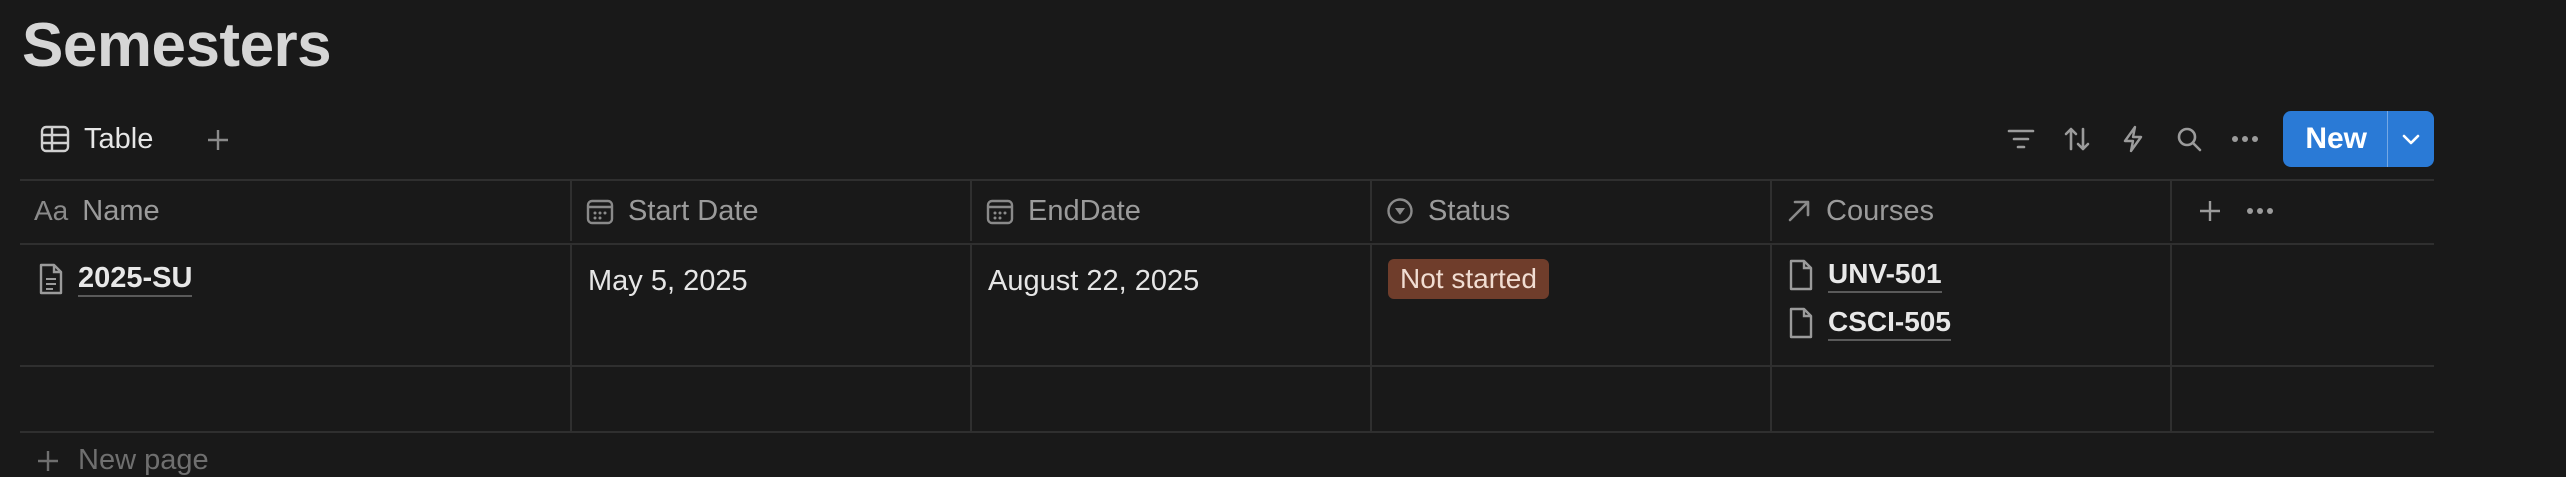 The width and height of the screenshot is (2566, 477). Describe the element at coordinates (1094, 281) in the screenshot. I see `end-date-value: August 22, 2025` at that location.